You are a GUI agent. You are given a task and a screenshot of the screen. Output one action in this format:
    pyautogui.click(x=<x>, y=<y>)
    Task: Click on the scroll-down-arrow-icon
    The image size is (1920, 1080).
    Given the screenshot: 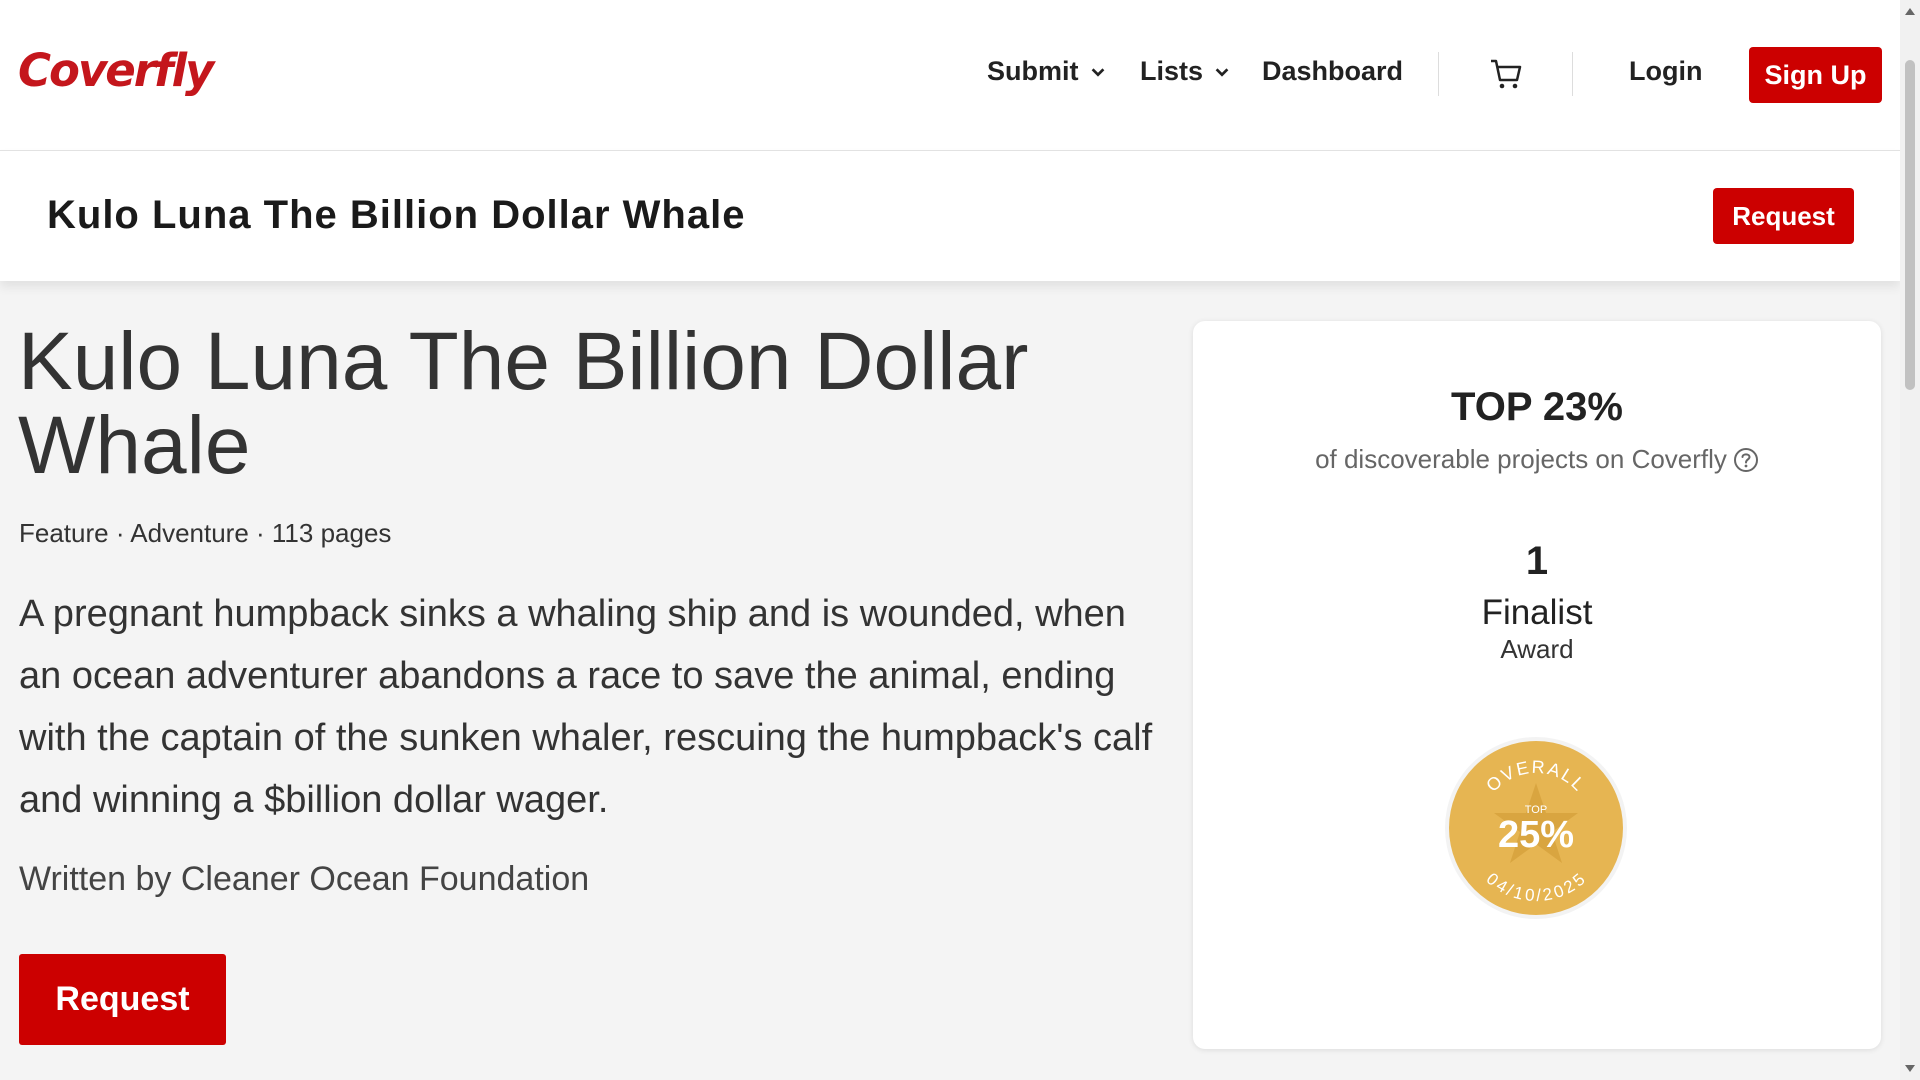 What is the action you would take?
    pyautogui.click(x=1910, y=1068)
    